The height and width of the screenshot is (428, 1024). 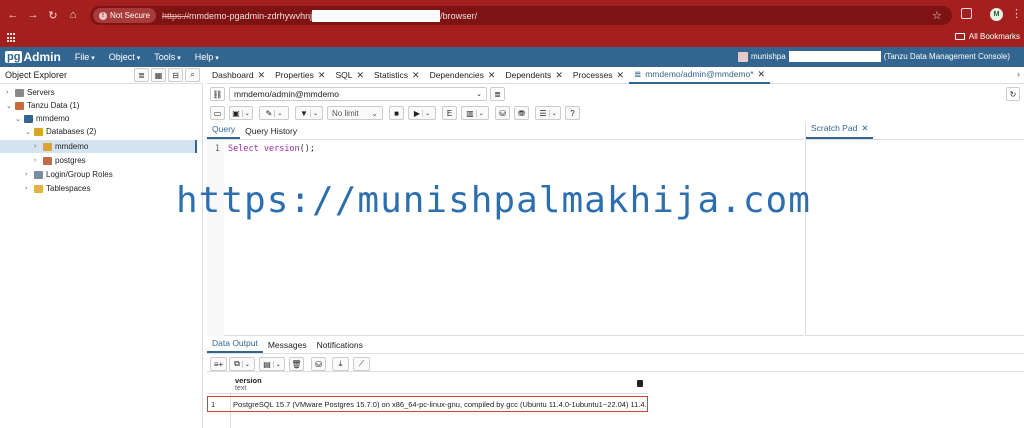 I want to click on menu-tools: Tools, so click(x=167, y=57).